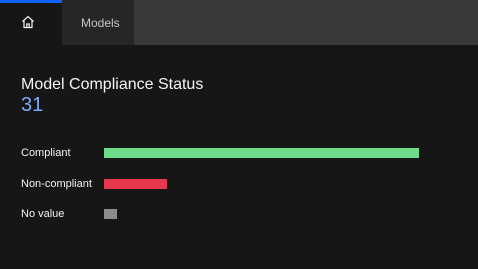 This screenshot has height=269, width=478. What do you see at coordinates (43, 214) in the screenshot?
I see `bar-label-no-value: No value` at bounding box center [43, 214].